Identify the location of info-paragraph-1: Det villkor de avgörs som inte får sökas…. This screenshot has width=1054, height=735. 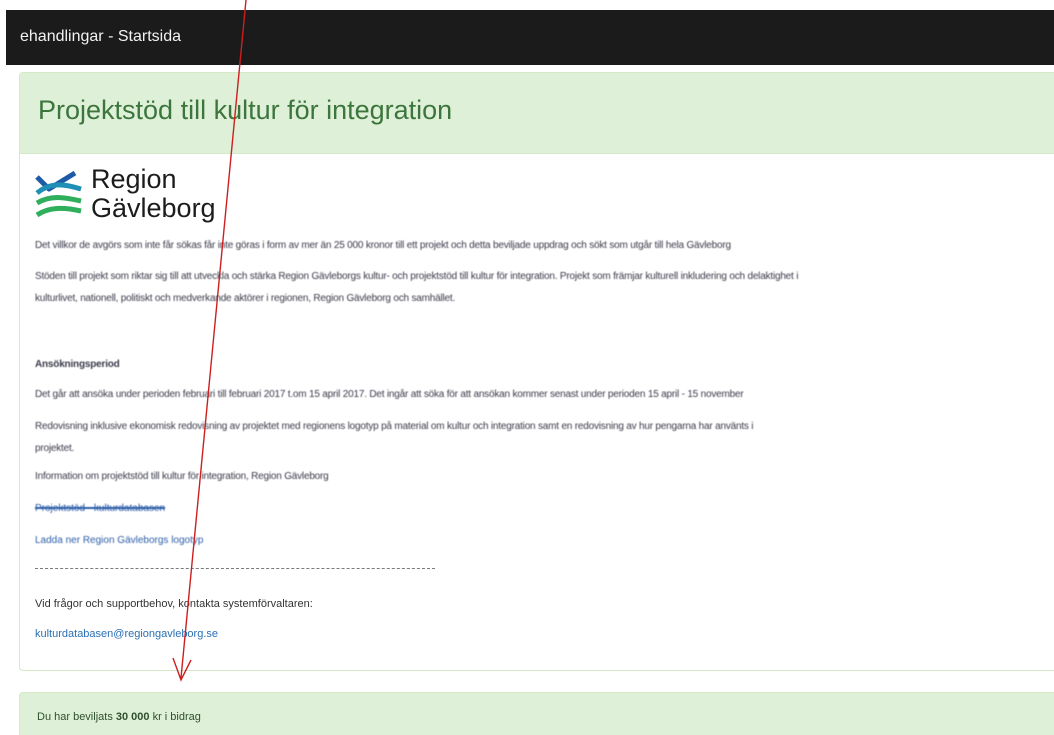
(383, 245).